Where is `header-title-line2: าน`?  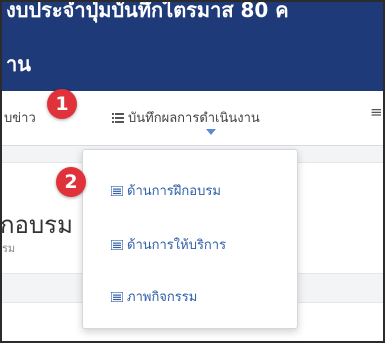
header-title-line2: าน is located at coordinates (18, 64).